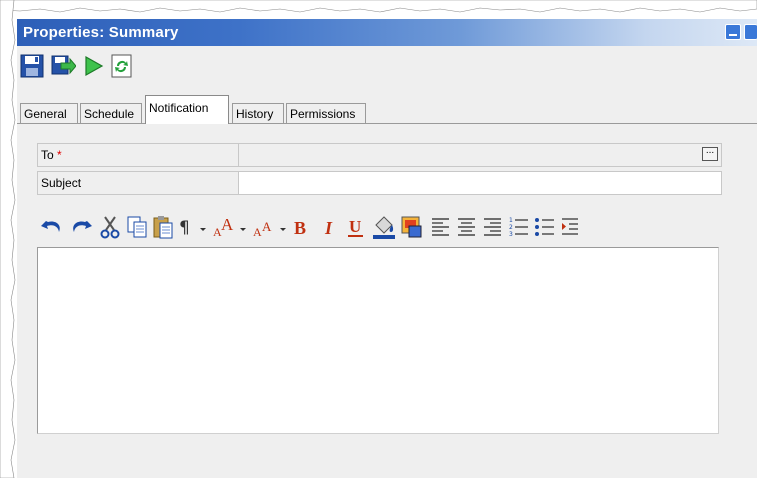  What do you see at coordinates (441, 227) in the screenshot?
I see `align-left-icon` at bounding box center [441, 227].